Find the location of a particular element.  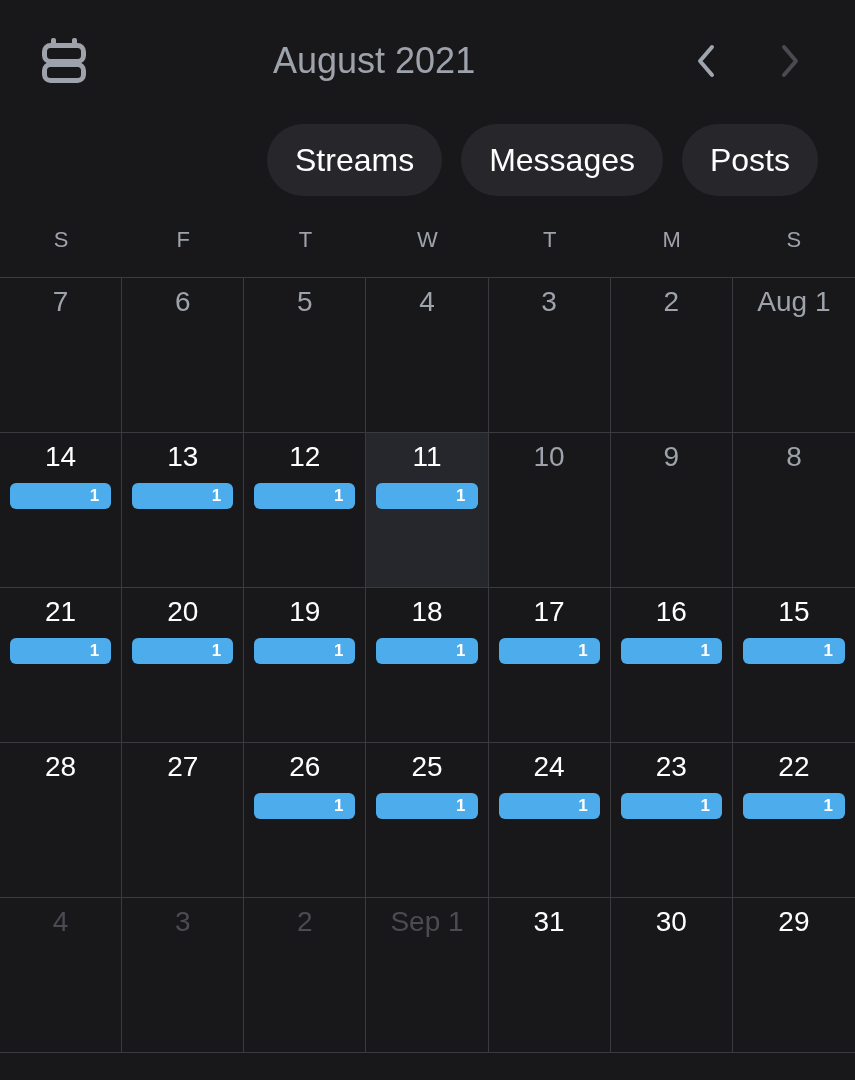

filter-chip: Streams is located at coordinates (355, 160).